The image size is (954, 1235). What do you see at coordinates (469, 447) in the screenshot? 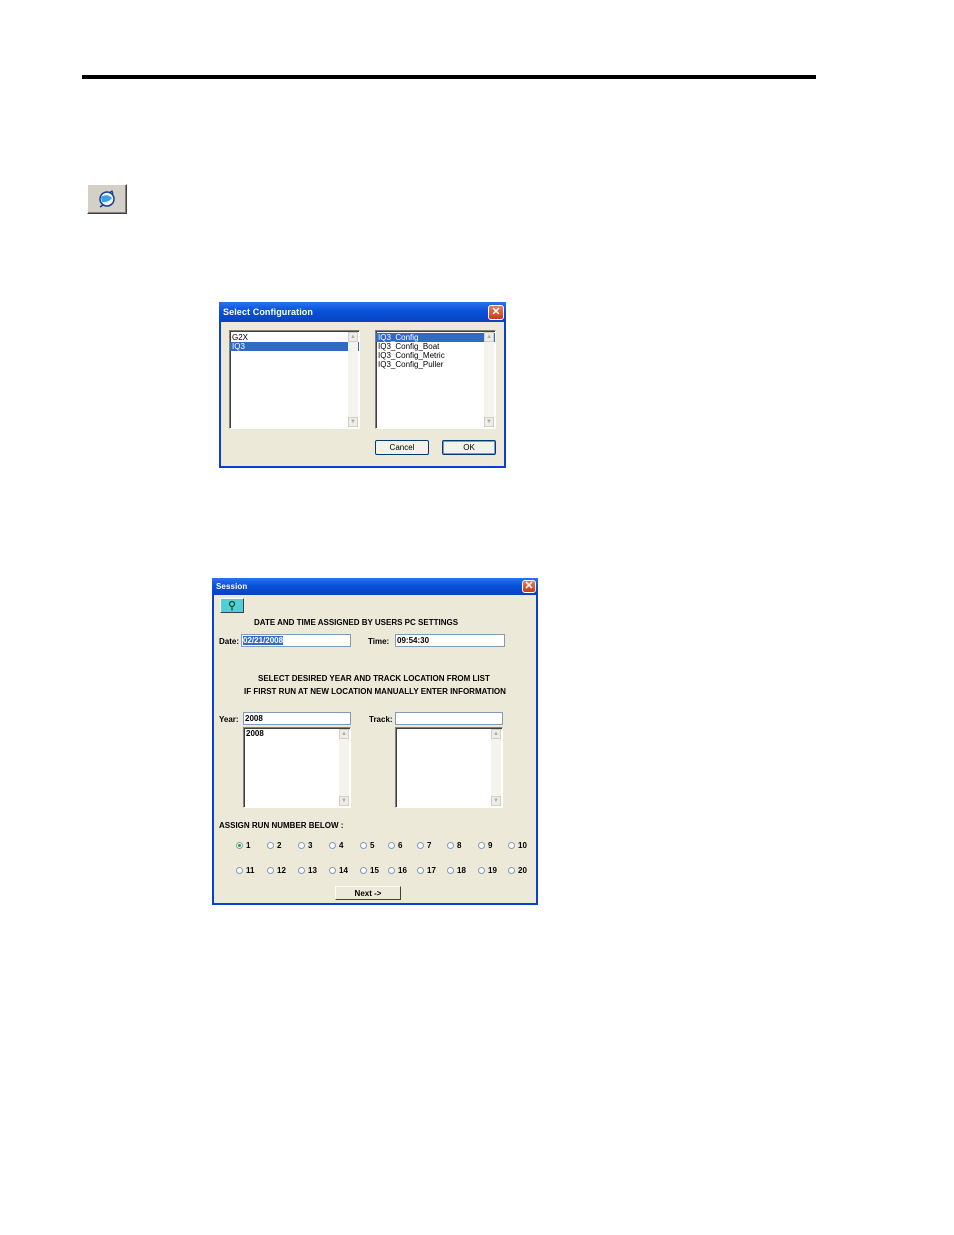
I see `ok-button: OK` at bounding box center [469, 447].